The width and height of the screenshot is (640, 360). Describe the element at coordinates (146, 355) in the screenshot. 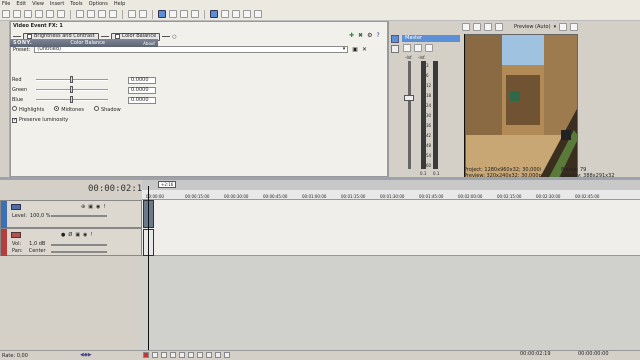

I see `record-icon` at that location.